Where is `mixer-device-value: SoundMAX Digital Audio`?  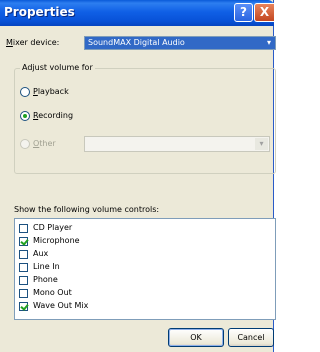 mixer-device-value: SoundMAX Digital Audio is located at coordinates (136, 42).